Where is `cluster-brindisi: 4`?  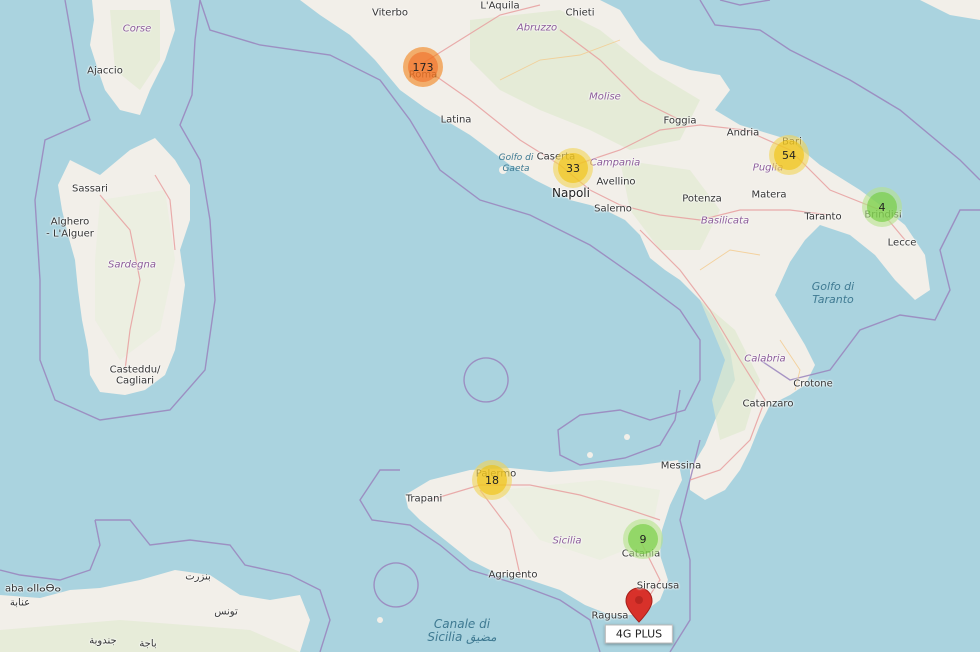
cluster-brindisi: 4 is located at coordinates (882, 207).